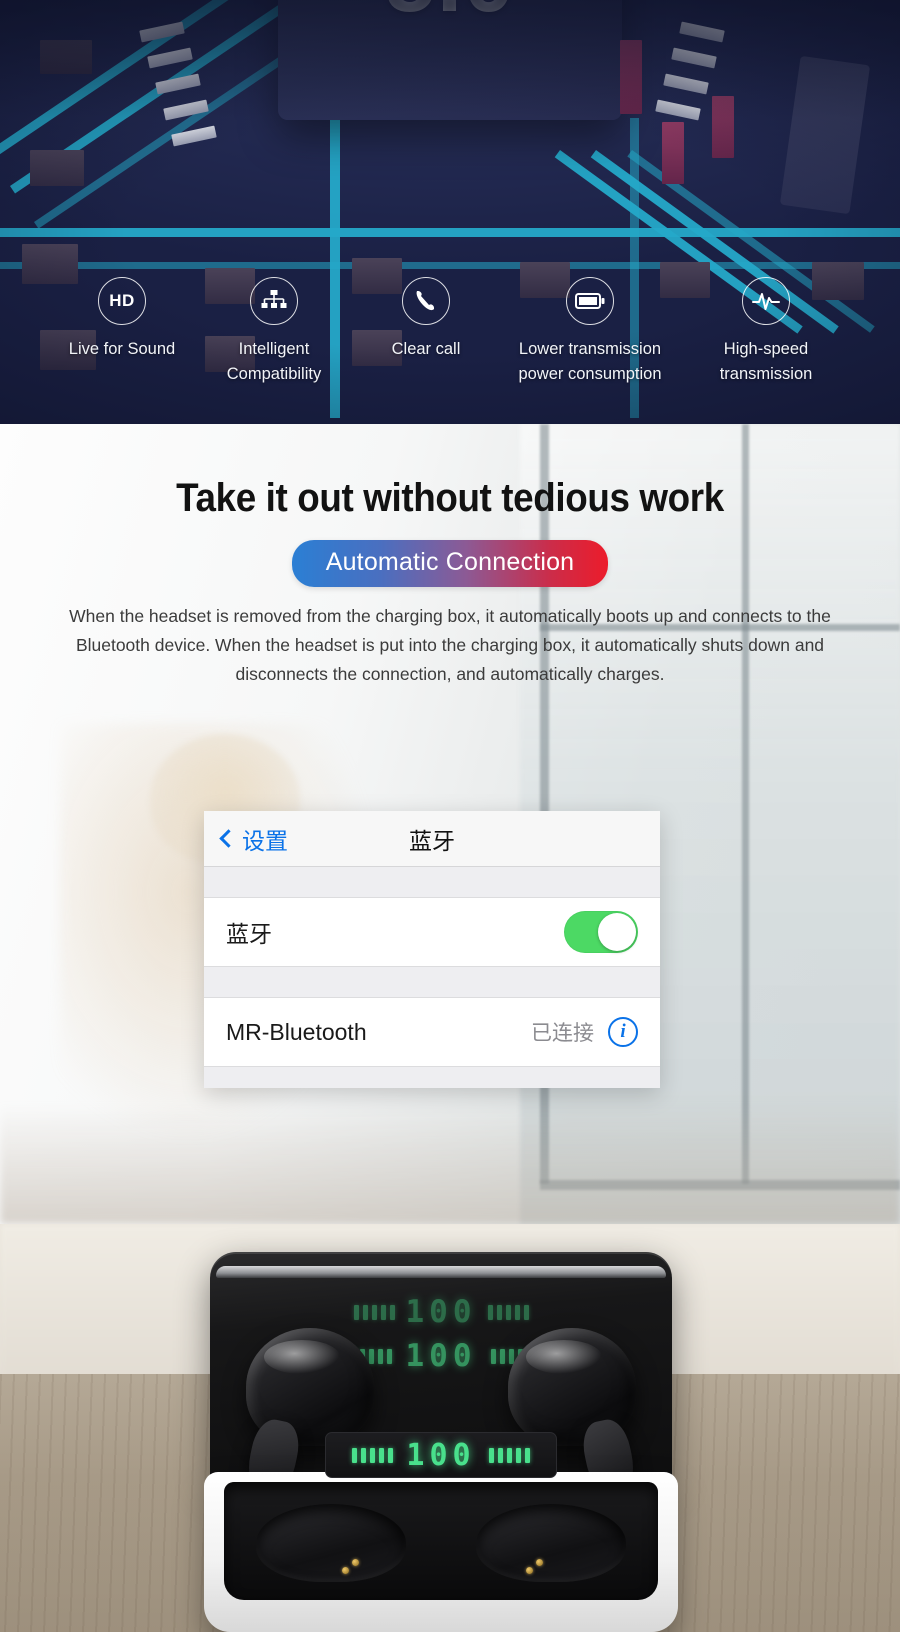 The height and width of the screenshot is (1632, 900). Describe the element at coordinates (590, 374) in the screenshot. I see `feature-label-2: power consumption` at that location.